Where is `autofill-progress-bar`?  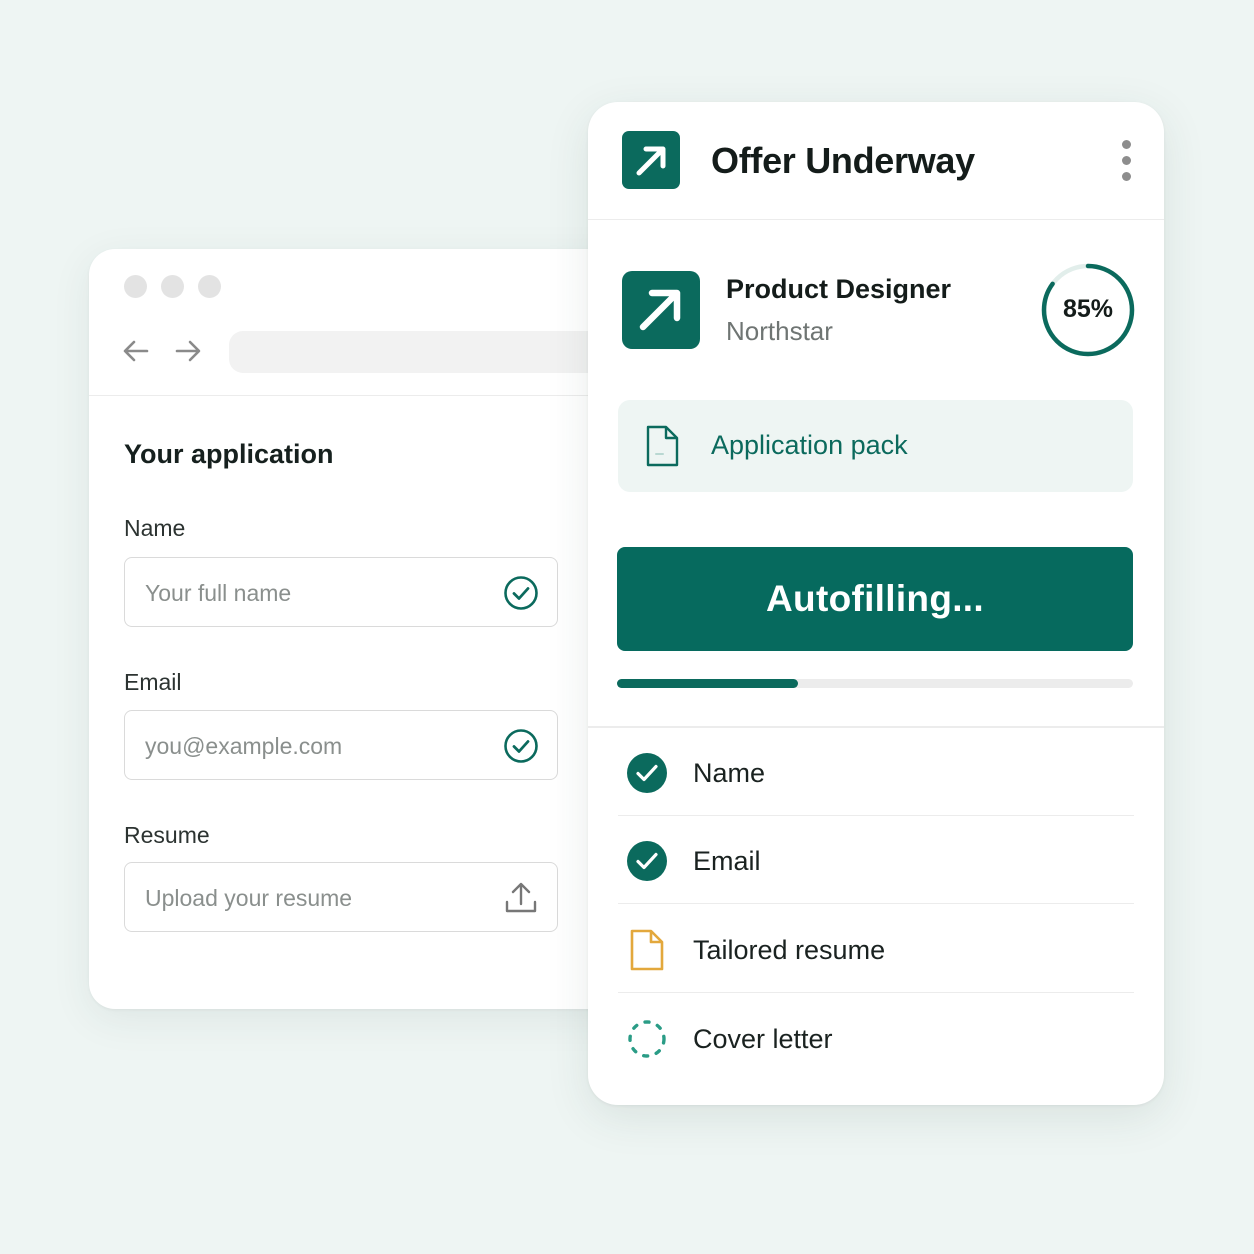
autofill-progress-bar is located at coordinates (875, 683).